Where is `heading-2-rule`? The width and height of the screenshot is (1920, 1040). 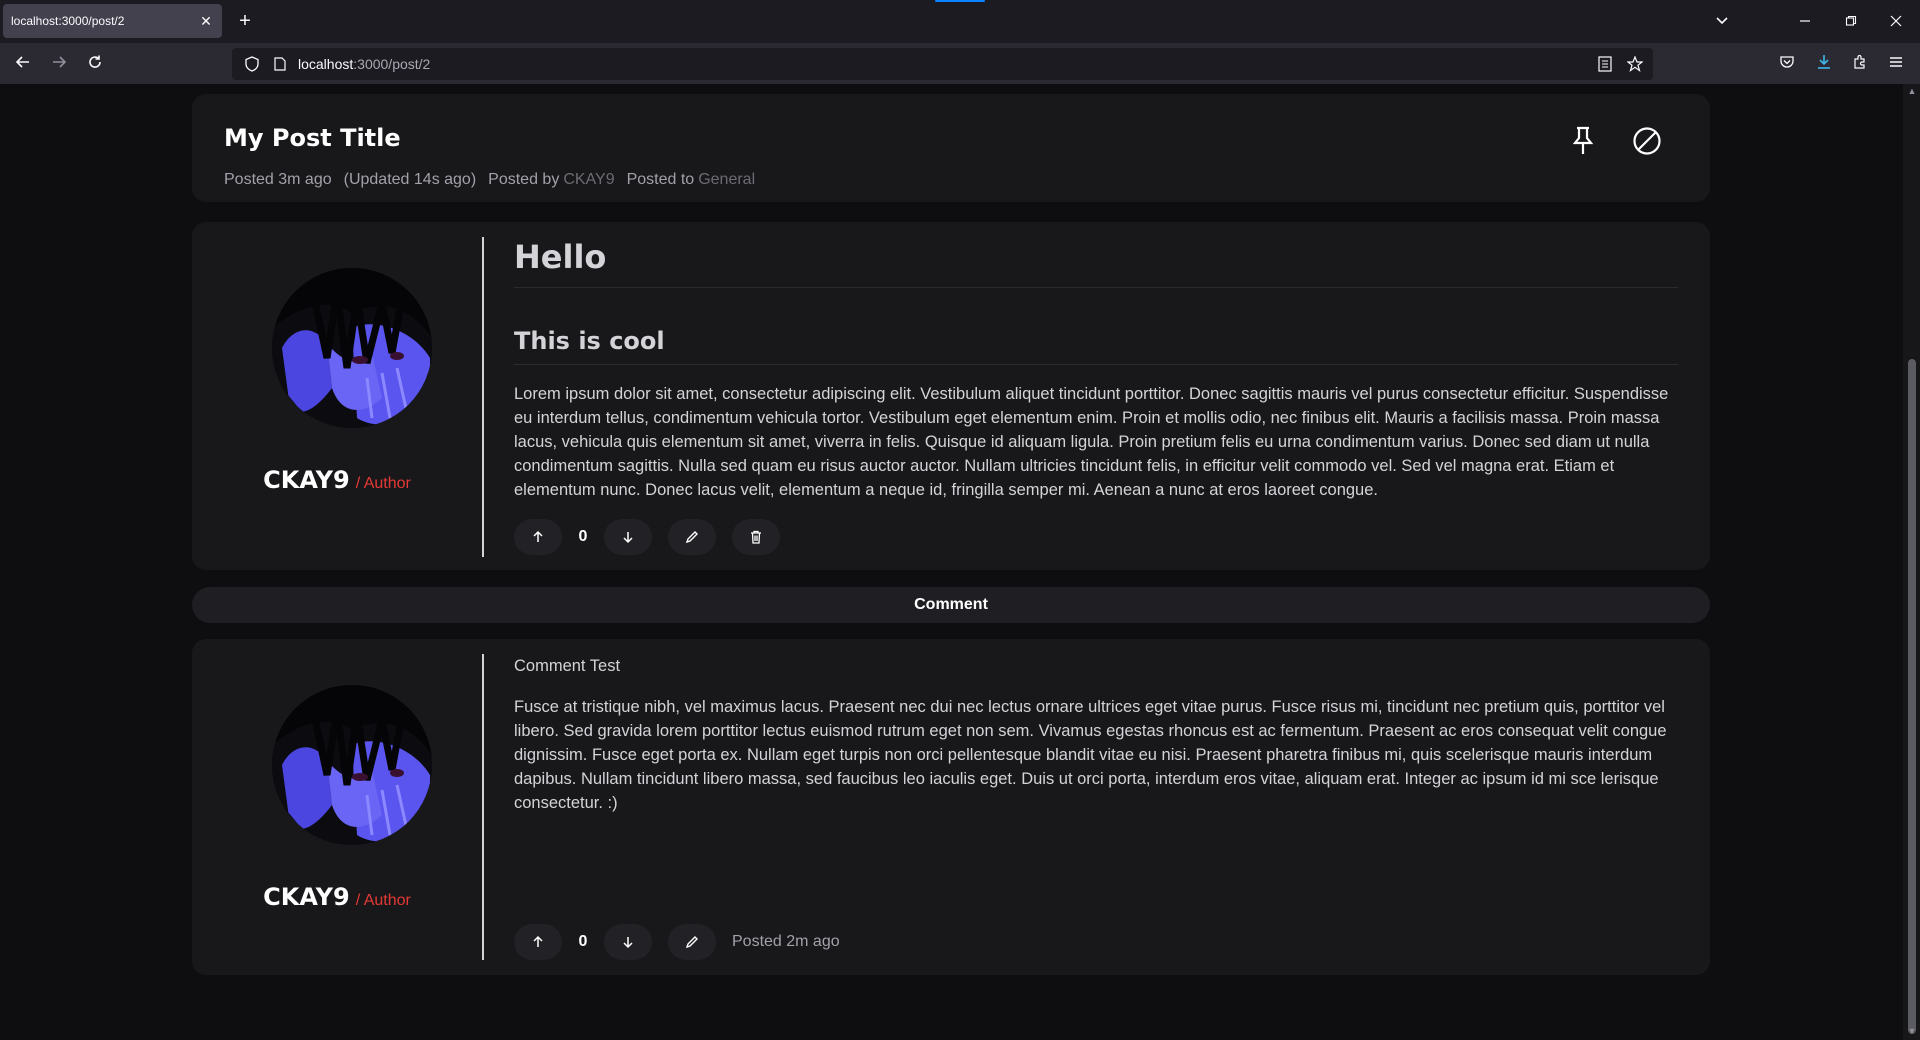 heading-2-rule is located at coordinates (1096, 364).